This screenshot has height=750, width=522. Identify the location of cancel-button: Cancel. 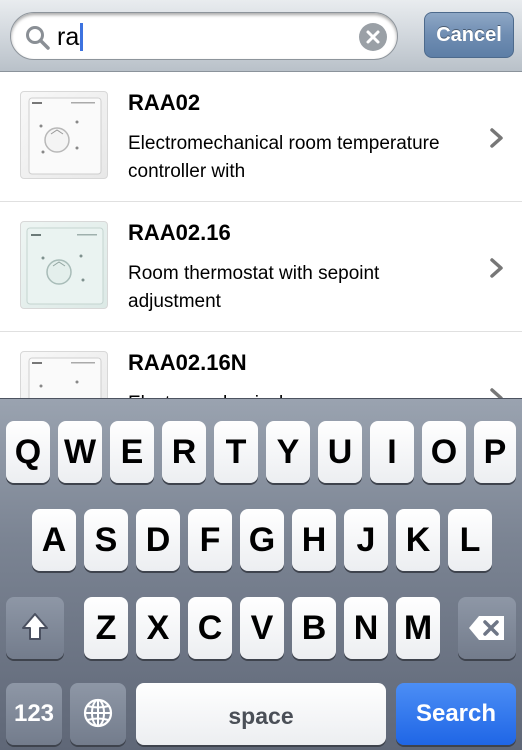
(469, 35).